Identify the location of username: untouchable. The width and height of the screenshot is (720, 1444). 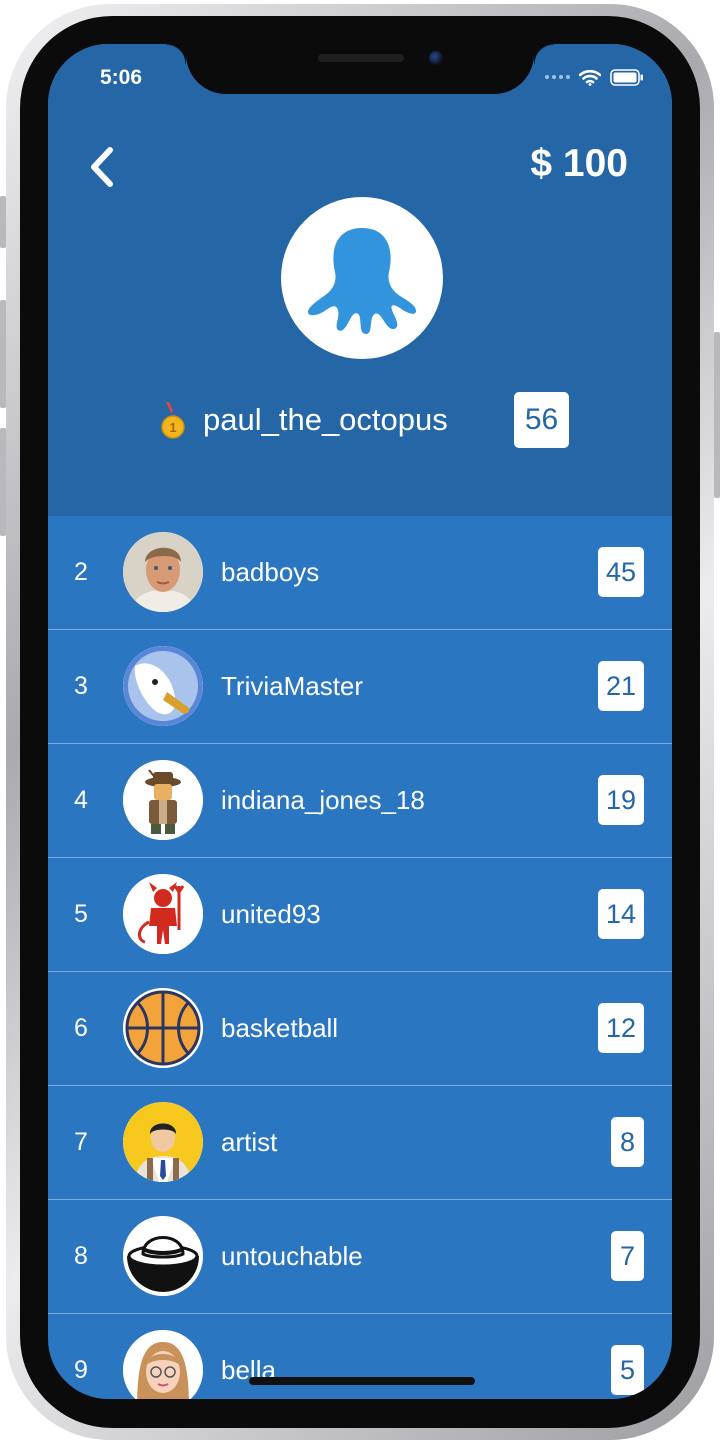
(292, 1256).